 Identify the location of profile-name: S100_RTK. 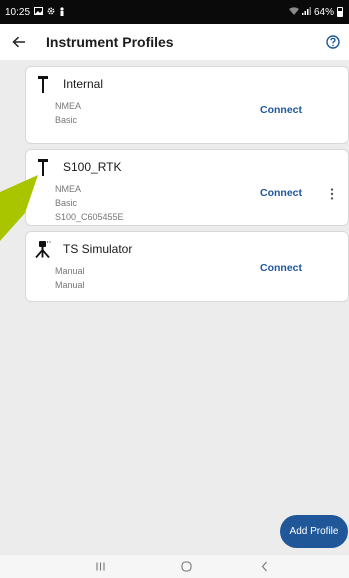
(92, 167).